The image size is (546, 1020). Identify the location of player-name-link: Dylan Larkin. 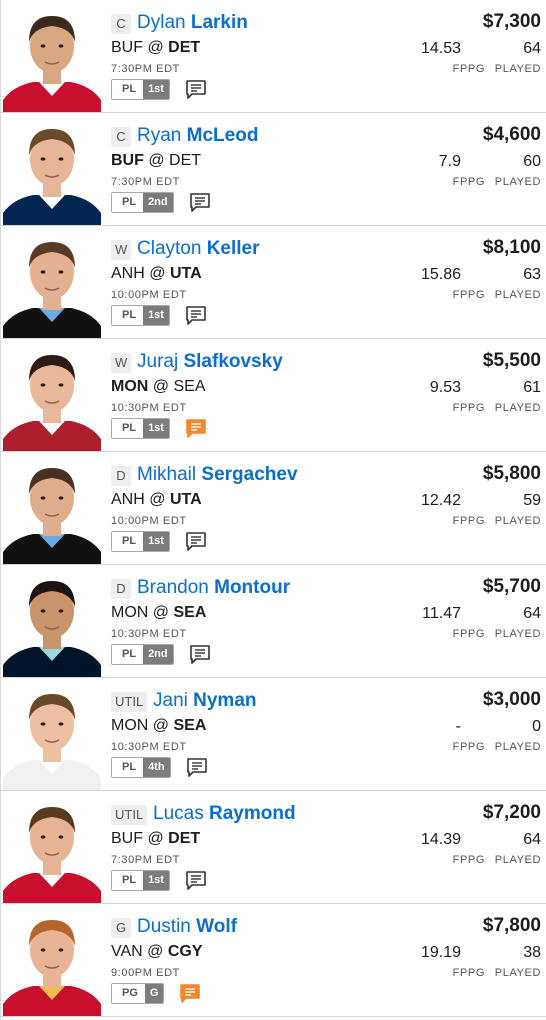
(192, 23).